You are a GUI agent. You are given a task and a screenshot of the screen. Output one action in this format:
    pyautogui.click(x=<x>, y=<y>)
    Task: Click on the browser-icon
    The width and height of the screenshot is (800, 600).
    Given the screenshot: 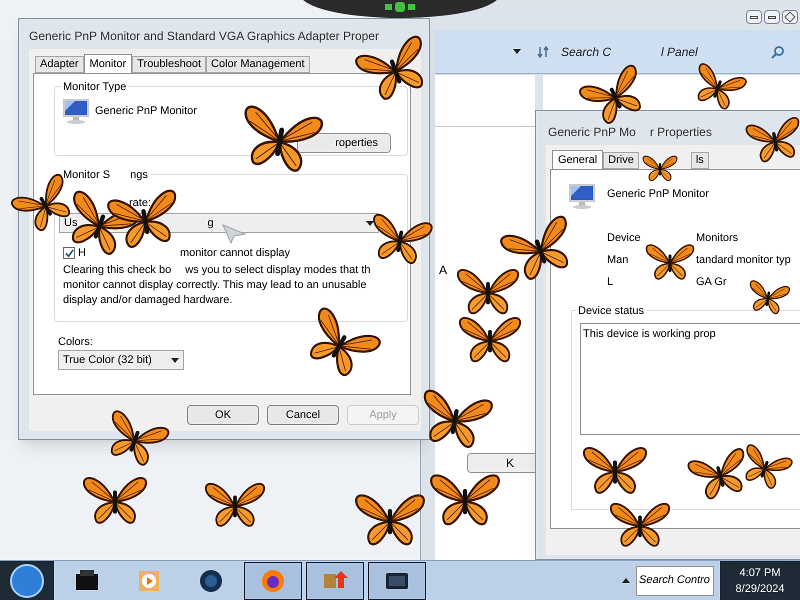 What is the action you would take?
    pyautogui.click(x=273, y=581)
    